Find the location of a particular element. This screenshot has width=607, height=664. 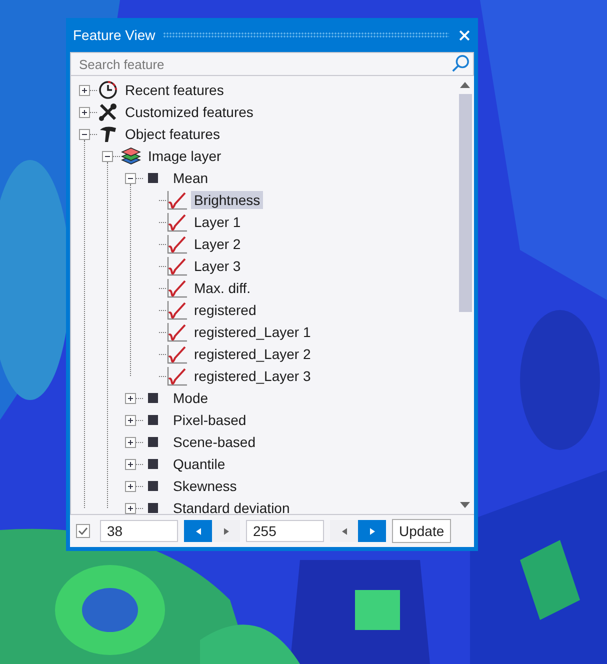

tree-item: registered_Layer 1 is located at coordinates (252, 332).